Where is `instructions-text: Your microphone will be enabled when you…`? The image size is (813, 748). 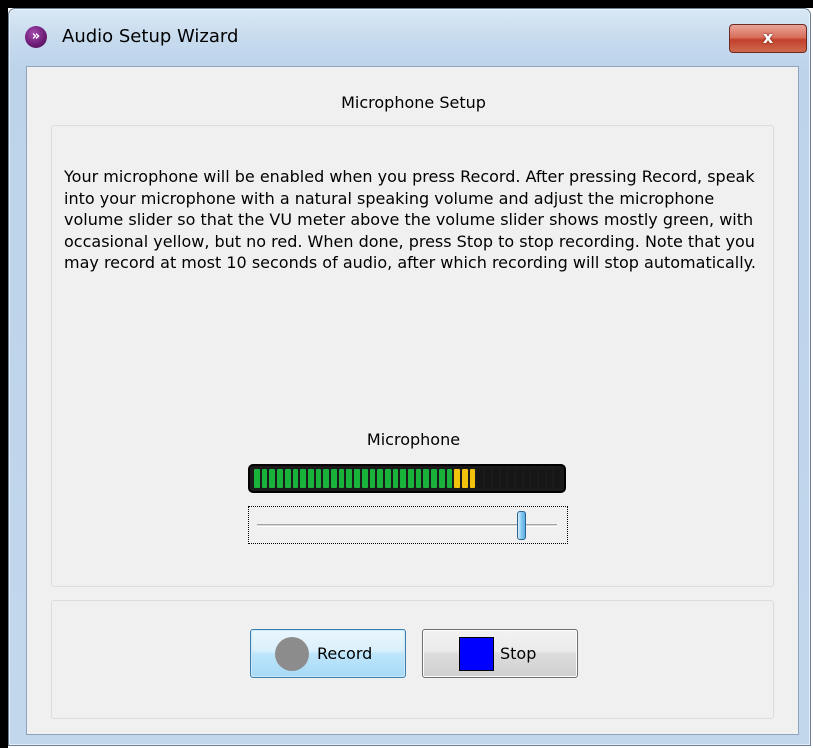 instructions-text: Your microphone will be enabled when you… is located at coordinates (410, 219).